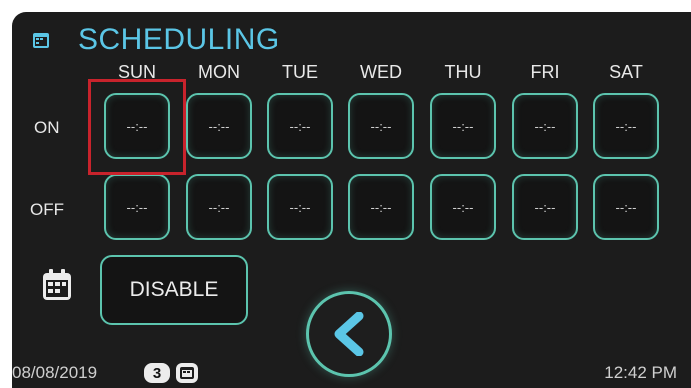 The height and width of the screenshot is (388, 691). Describe the element at coordinates (219, 207) in the screenshot. I see `off-time-mon: --:--` at that location.